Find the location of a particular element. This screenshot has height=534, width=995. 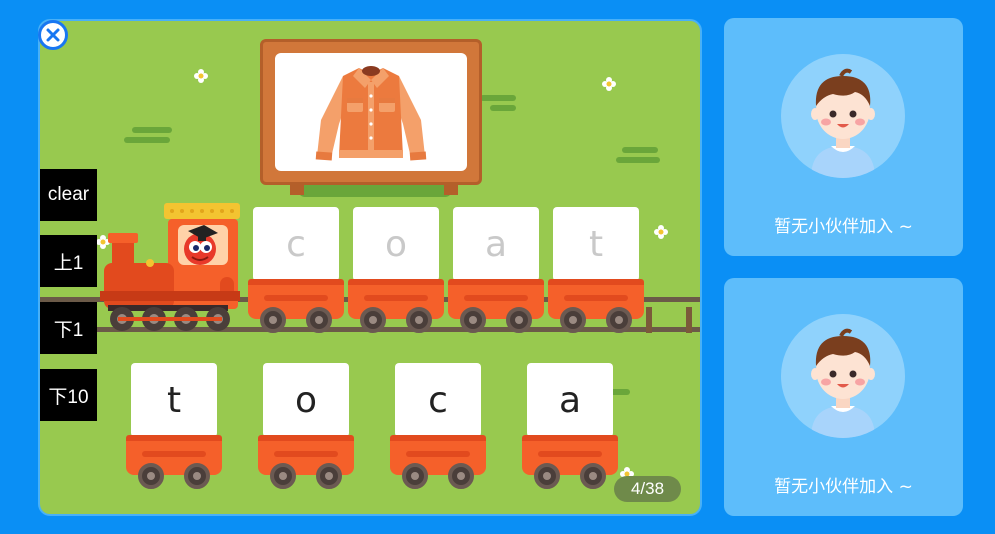

word-letter-card: t is located at coordinates (596, 244).